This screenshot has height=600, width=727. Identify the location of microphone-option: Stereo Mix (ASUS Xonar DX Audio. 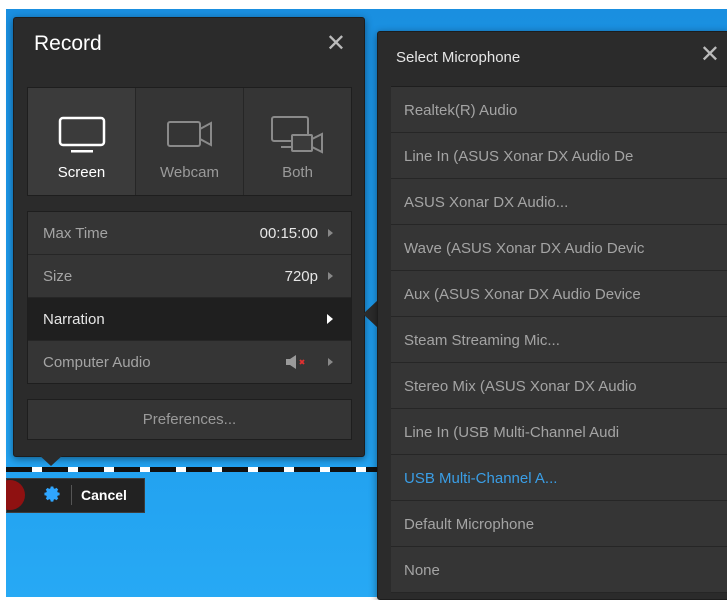
(559, 386).